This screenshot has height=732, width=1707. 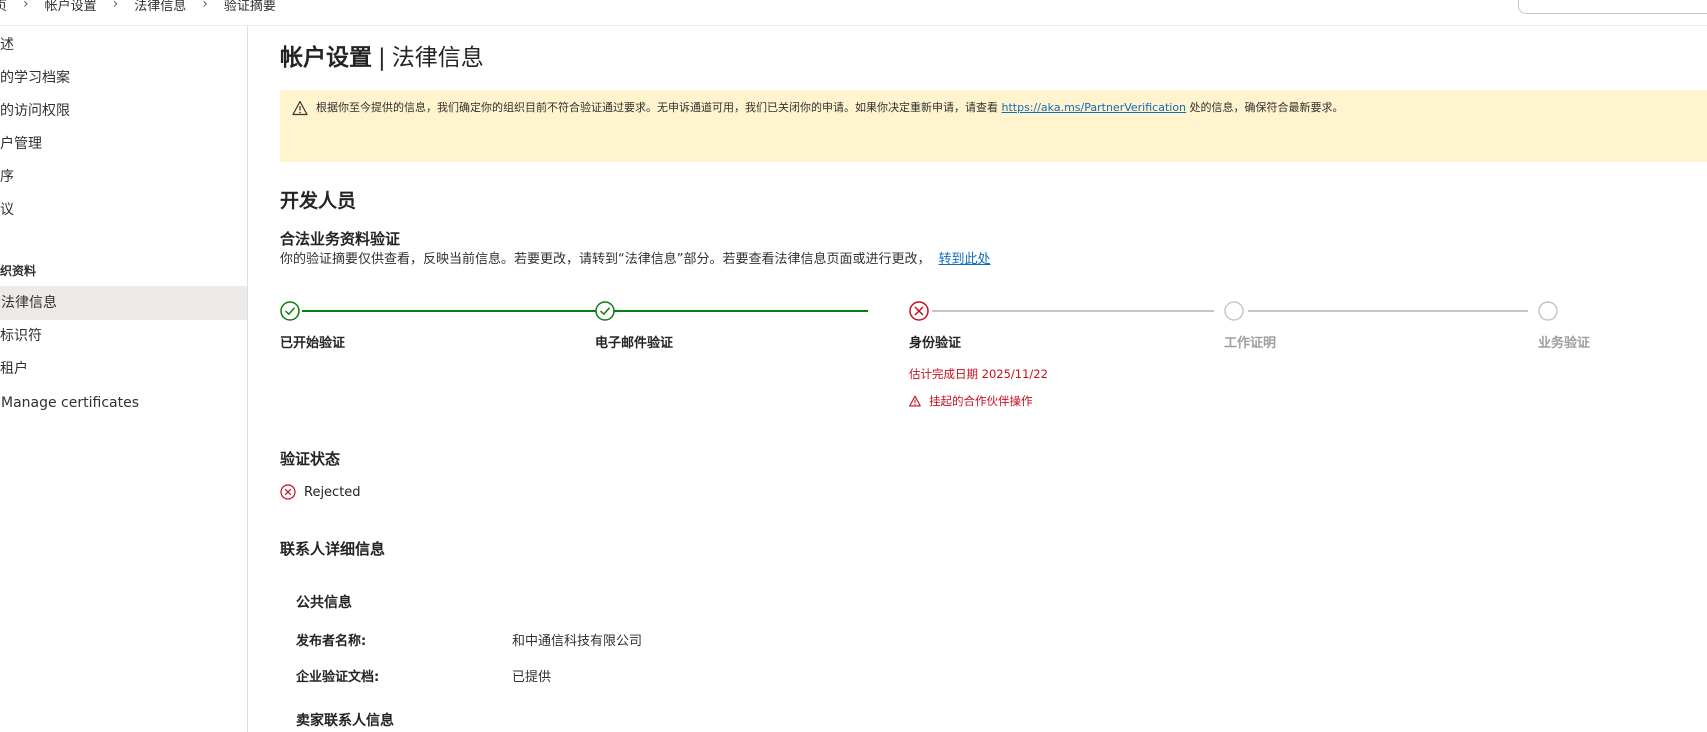 I want to click on sidebar-item-agreements: 议, so click(x=123, y=210).